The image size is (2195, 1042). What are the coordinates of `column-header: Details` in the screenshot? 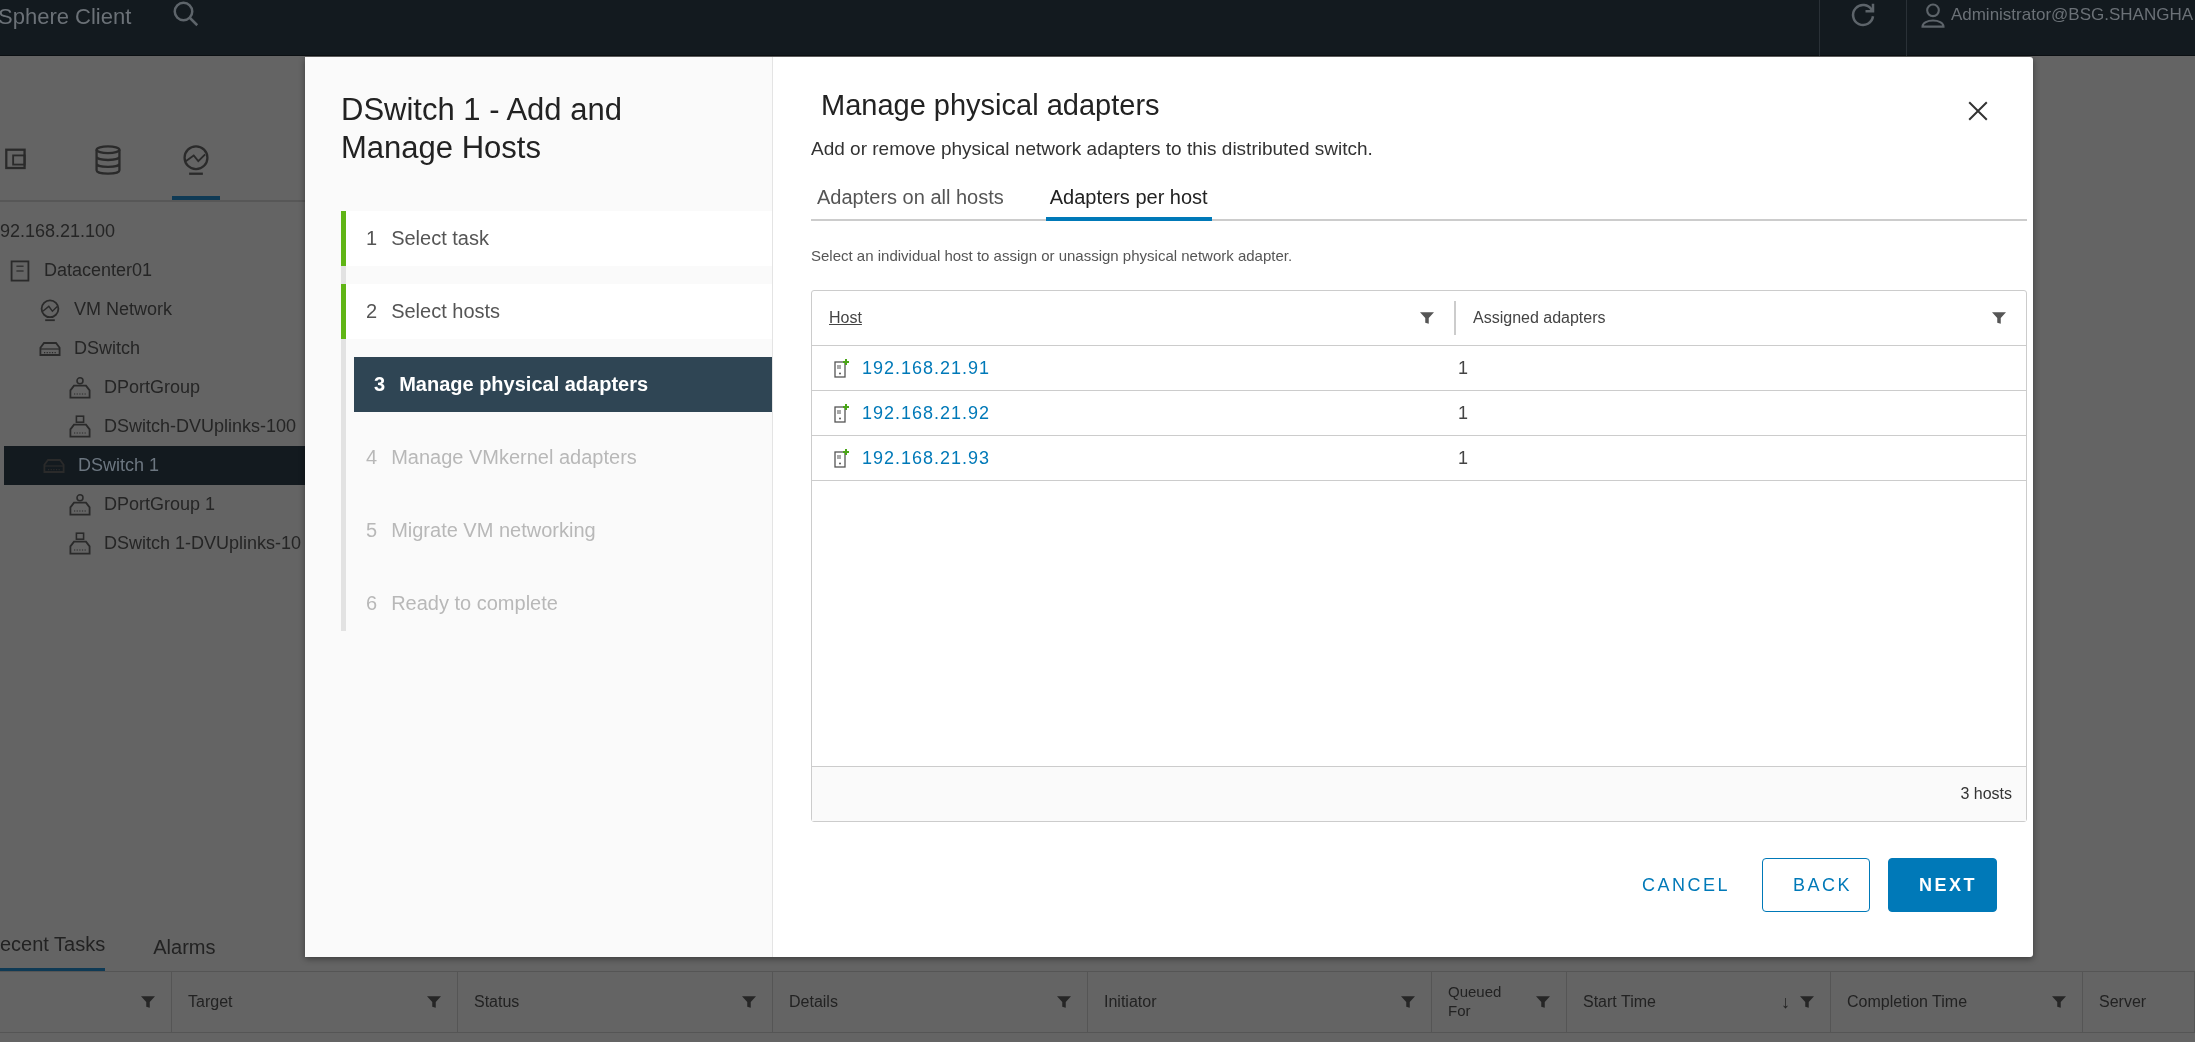 It's located at (813, 1002).